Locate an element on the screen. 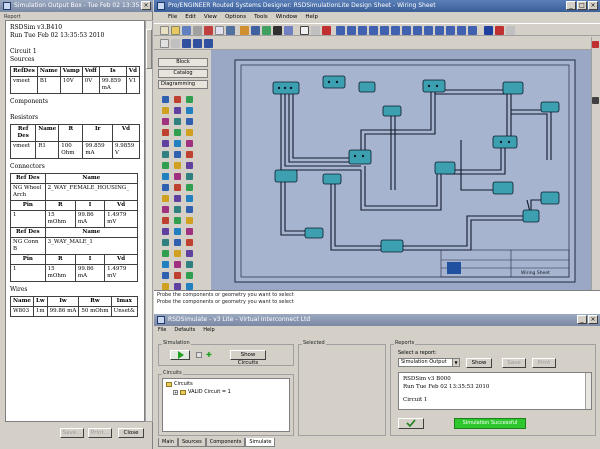 Image resolution: width=600 pixels, height=449 pixels. align-icon is located at coordinates (186, 43).